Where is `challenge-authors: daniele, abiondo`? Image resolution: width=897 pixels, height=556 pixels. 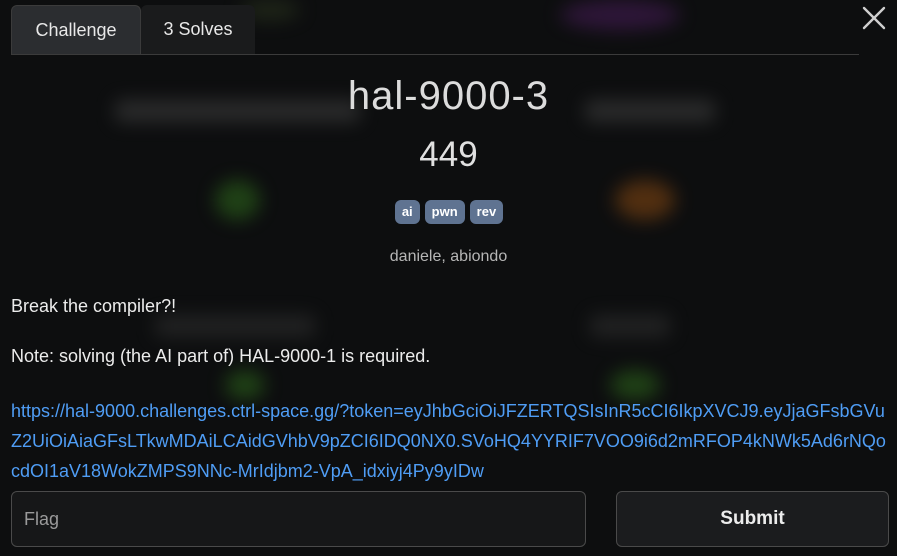 challenge-authors: daniele, abiondo is located at coordinates (448, 256).